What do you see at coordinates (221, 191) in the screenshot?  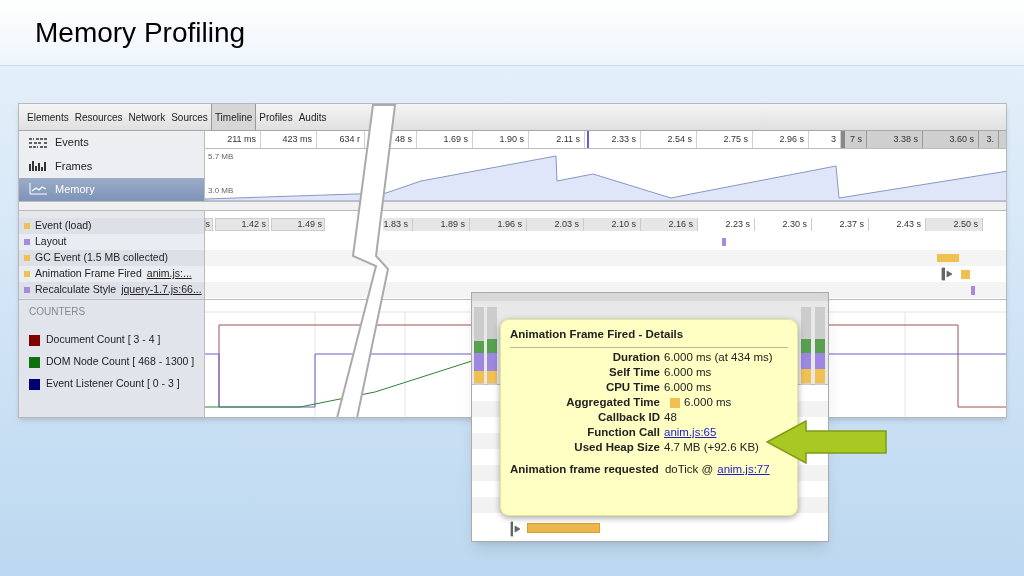 I see `memory-min-label: 3.0 MB` at bounding box center [221, 191].